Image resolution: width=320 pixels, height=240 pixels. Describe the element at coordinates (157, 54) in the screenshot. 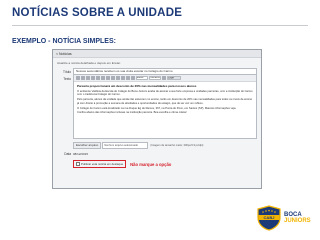

I see `form-header: < Notícias` at that location.